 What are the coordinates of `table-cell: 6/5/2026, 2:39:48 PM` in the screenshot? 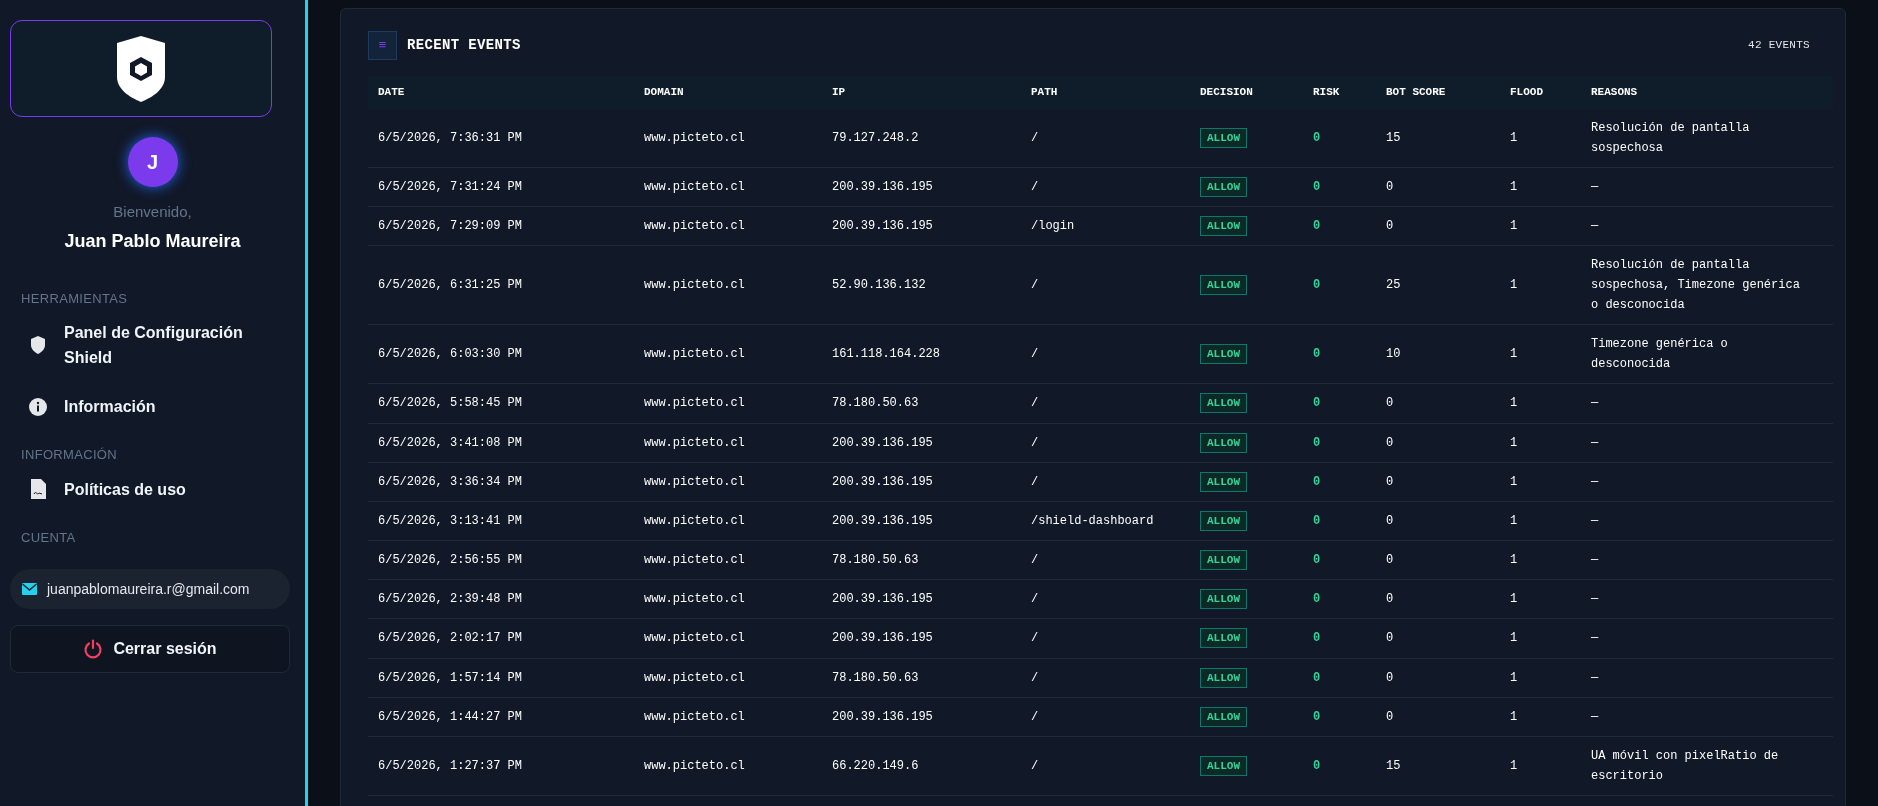 It's located at (501, 599).